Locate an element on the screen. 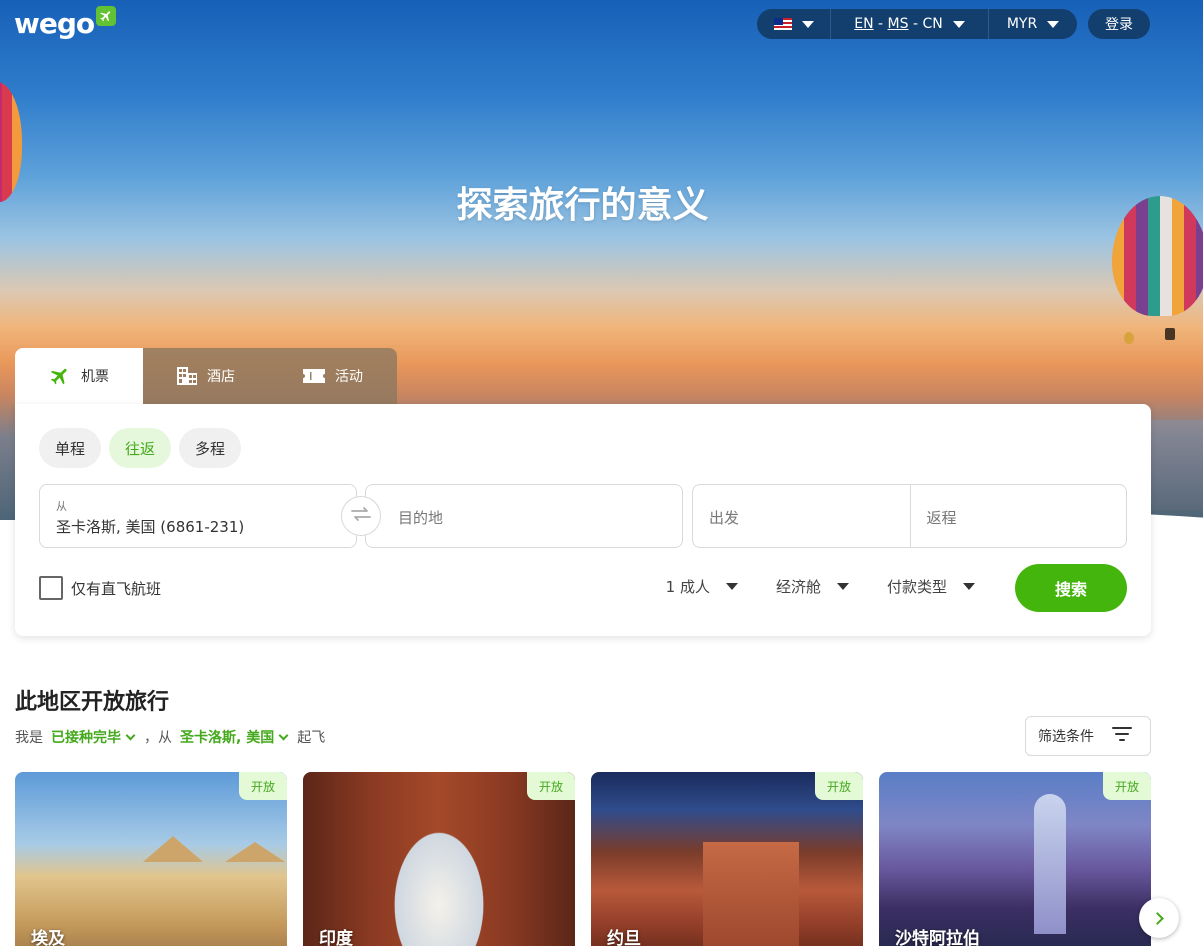  swap-arrows-icon is located at coordinates (361, 516).